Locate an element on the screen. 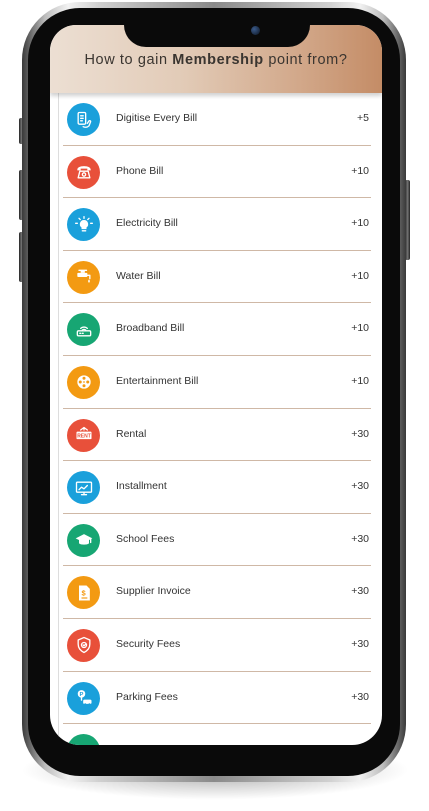  partial-item-icon is located at coordinates (83, 739).